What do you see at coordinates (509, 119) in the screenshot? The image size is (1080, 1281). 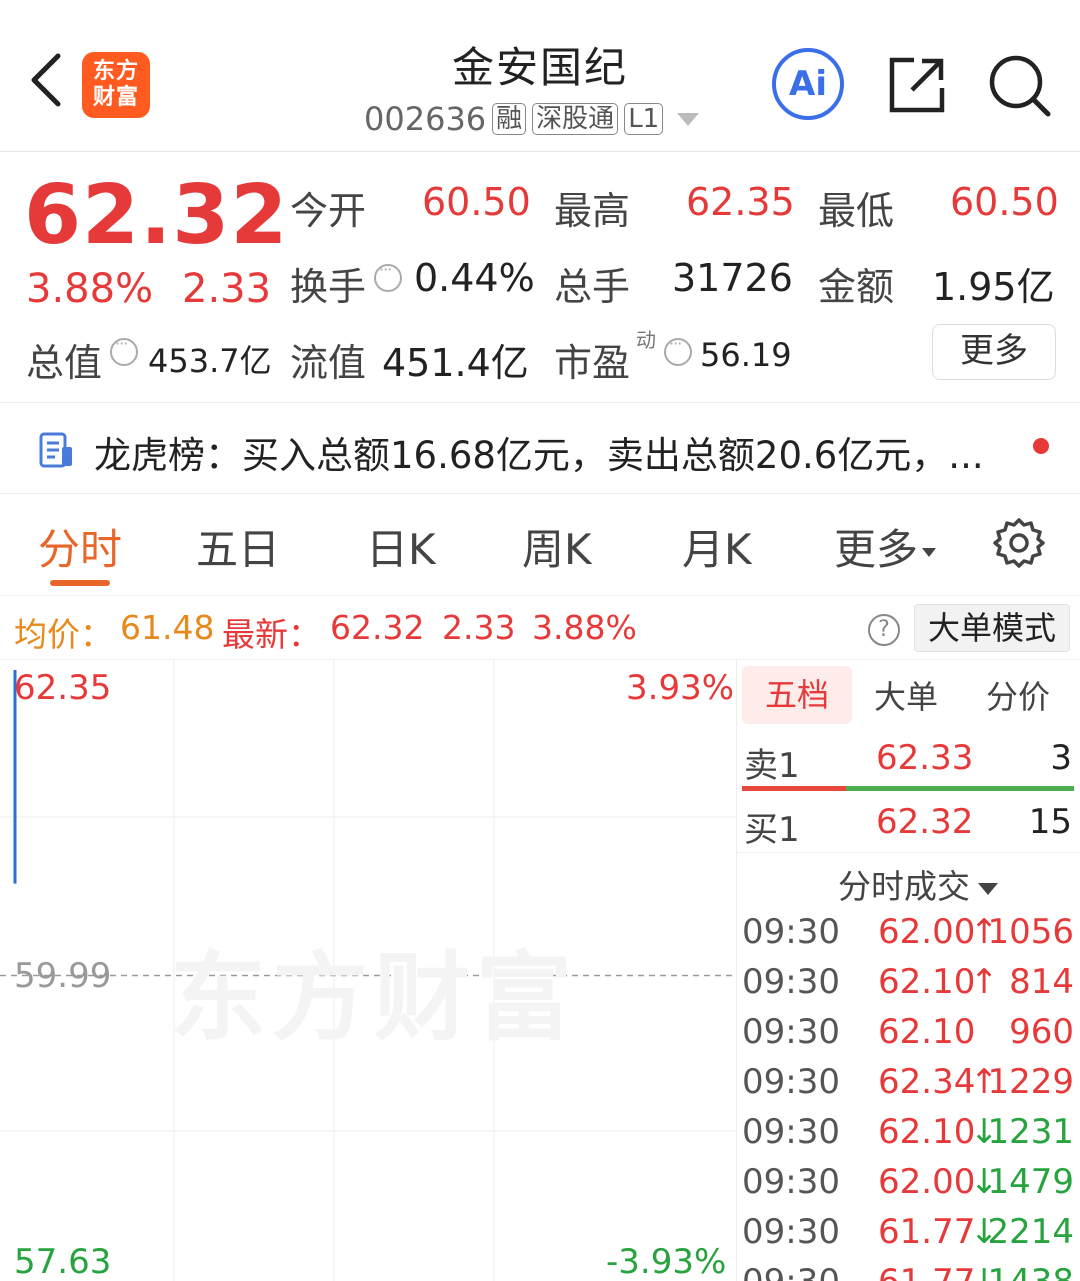 I see `tag-margin: 融` at bounding box center [509, 119].